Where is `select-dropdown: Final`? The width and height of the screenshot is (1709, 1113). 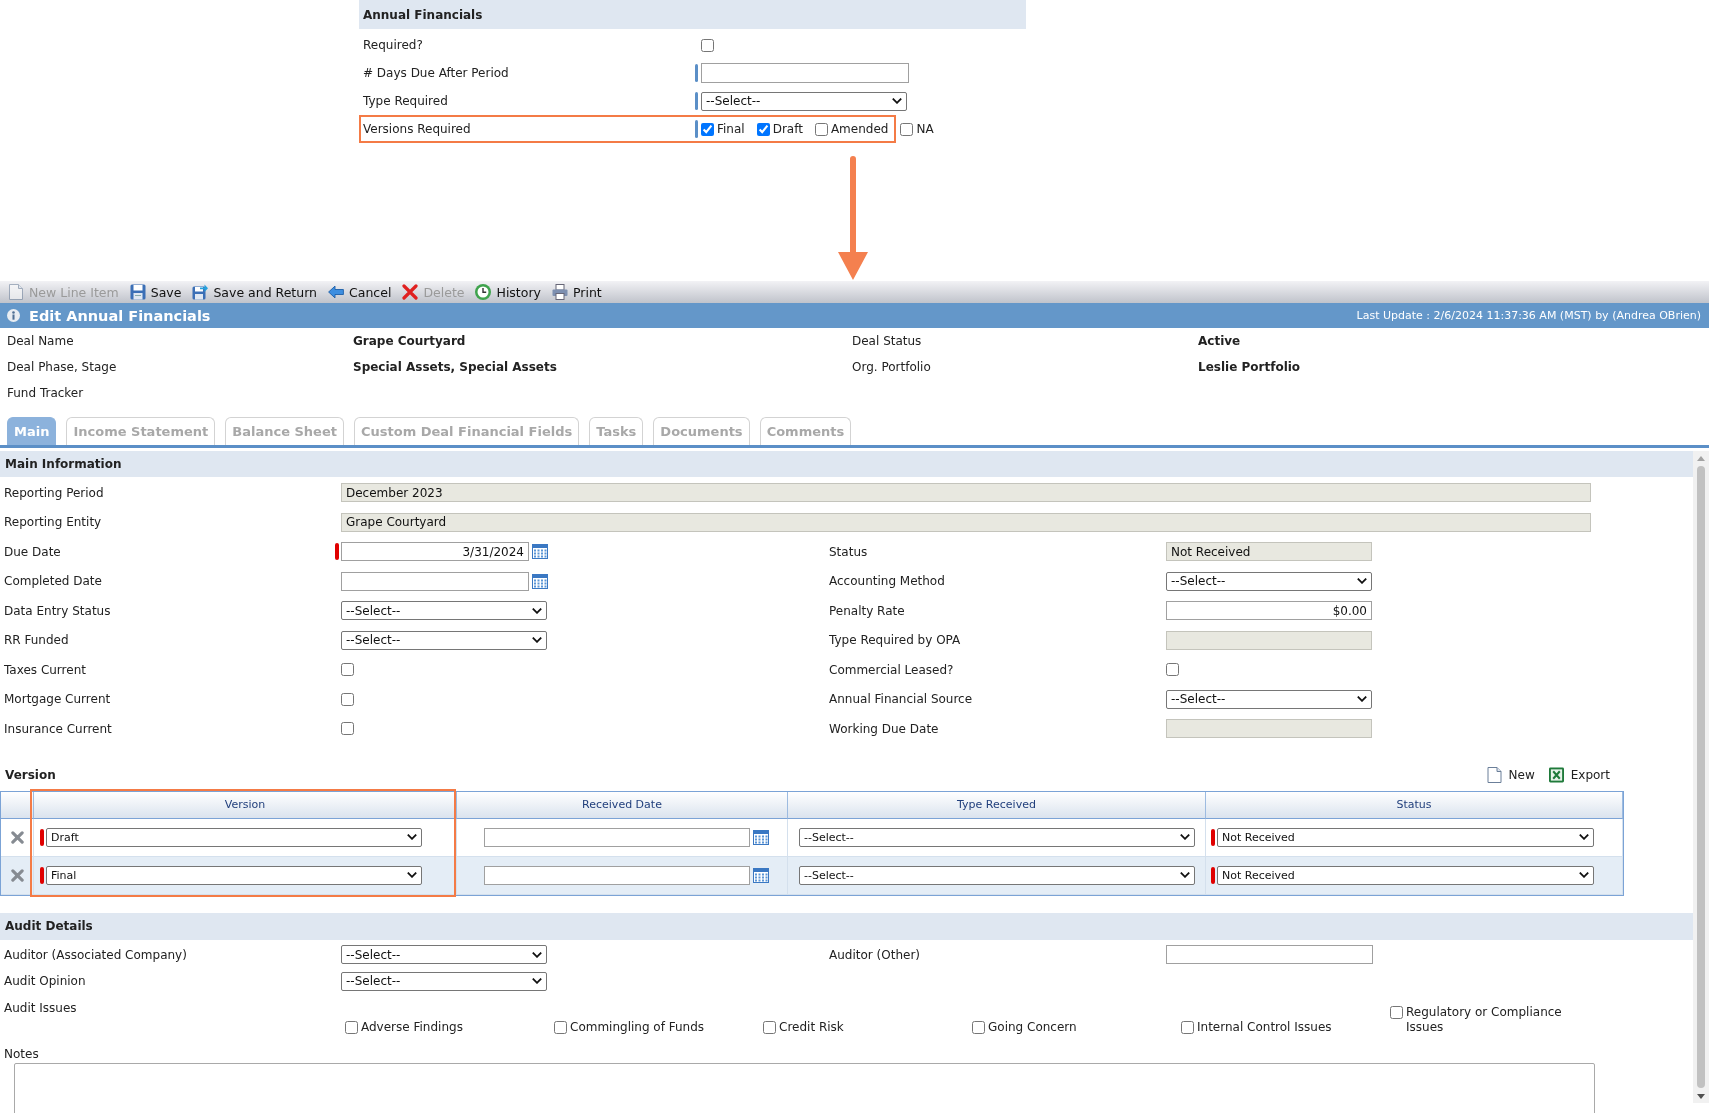 select-dropdown: Final is located at coordinates (234, 875).